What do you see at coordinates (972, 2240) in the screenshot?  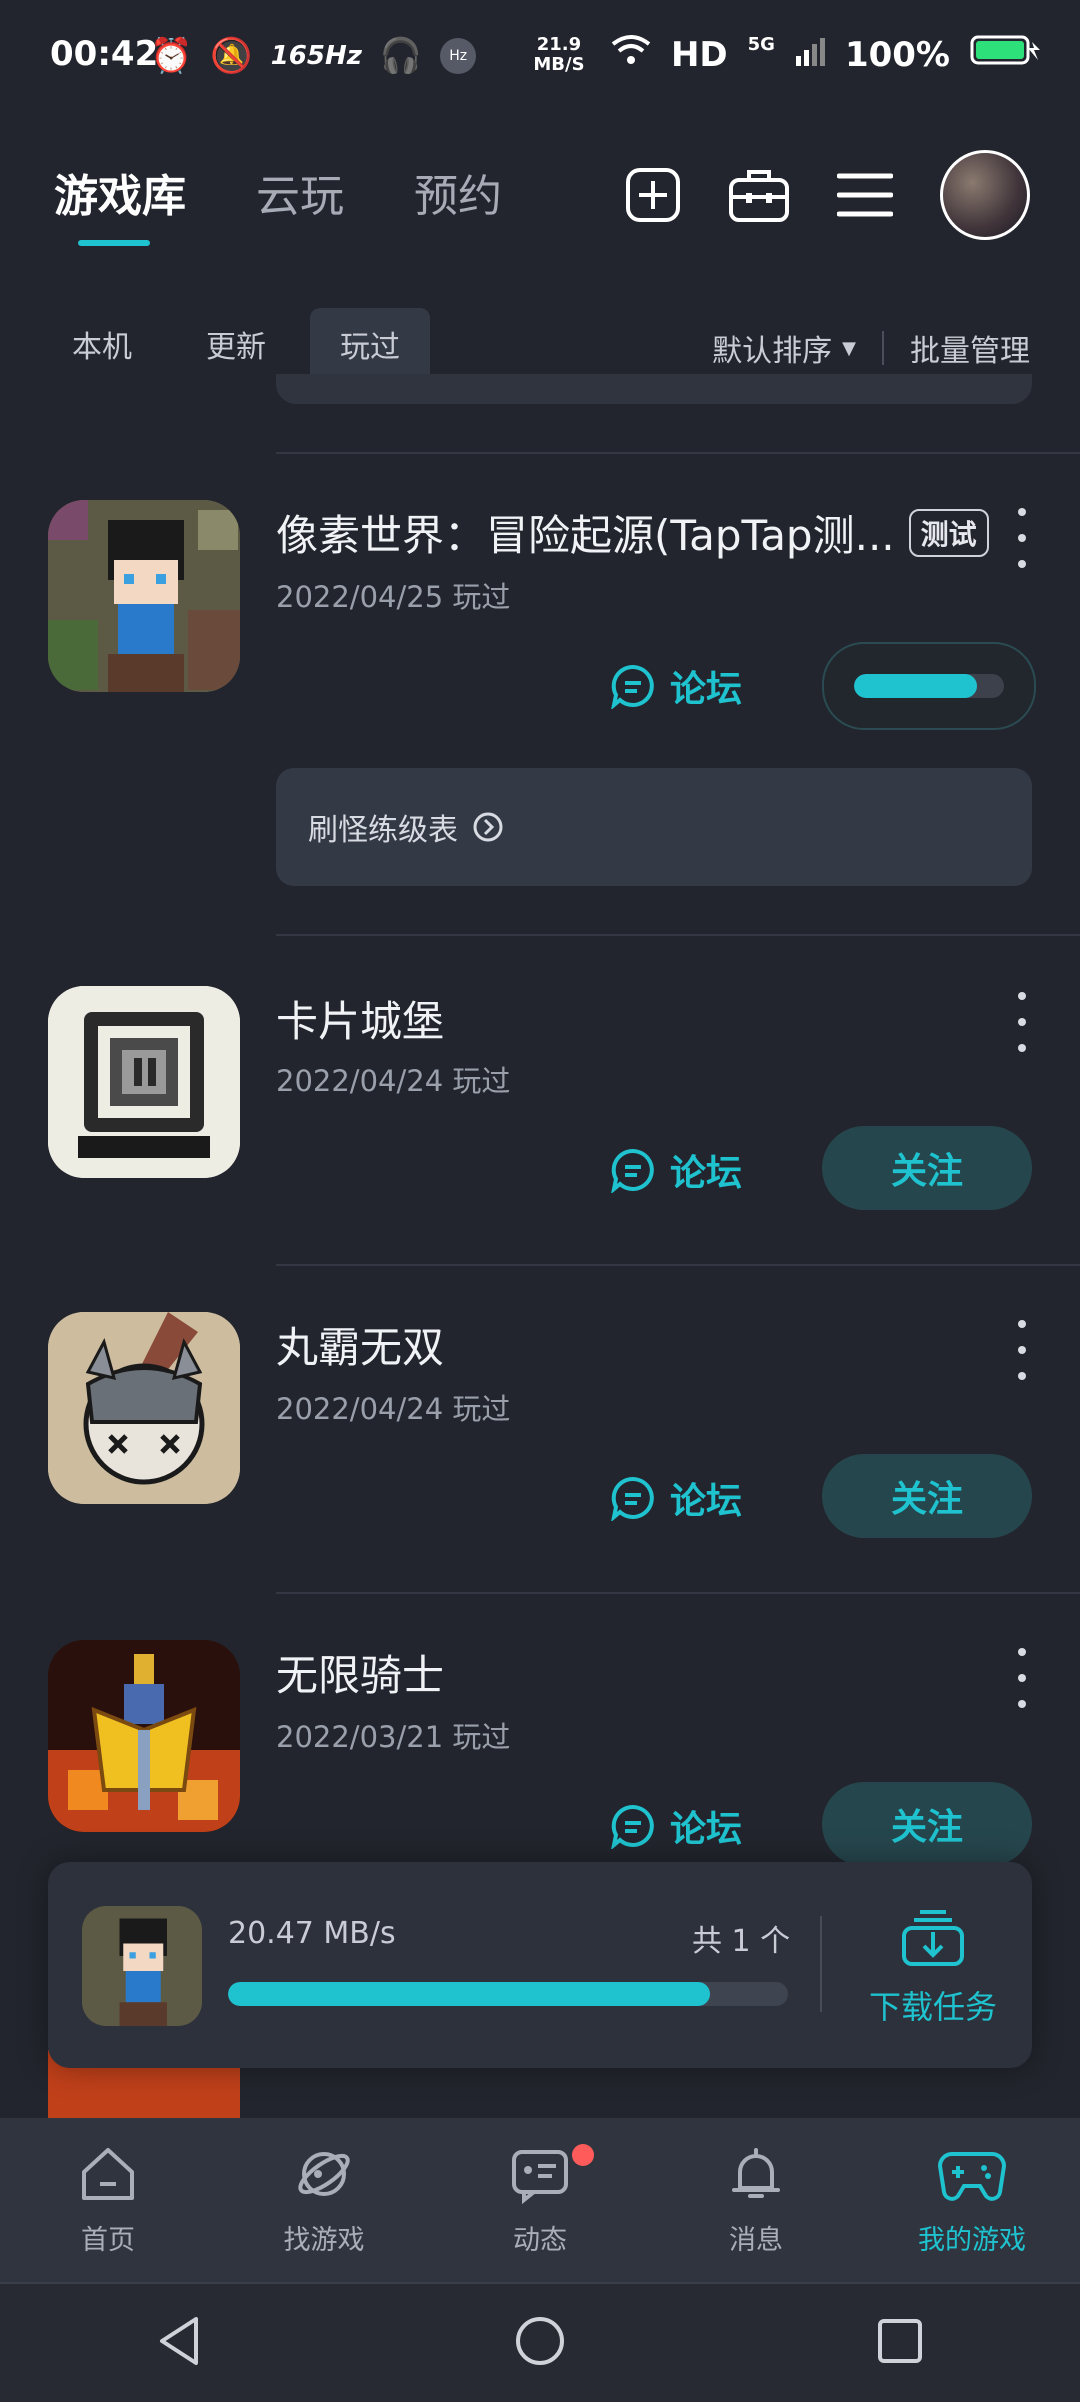 I see `nav-my-games-label: 我的游戏` at bounding box center [972, 2240].